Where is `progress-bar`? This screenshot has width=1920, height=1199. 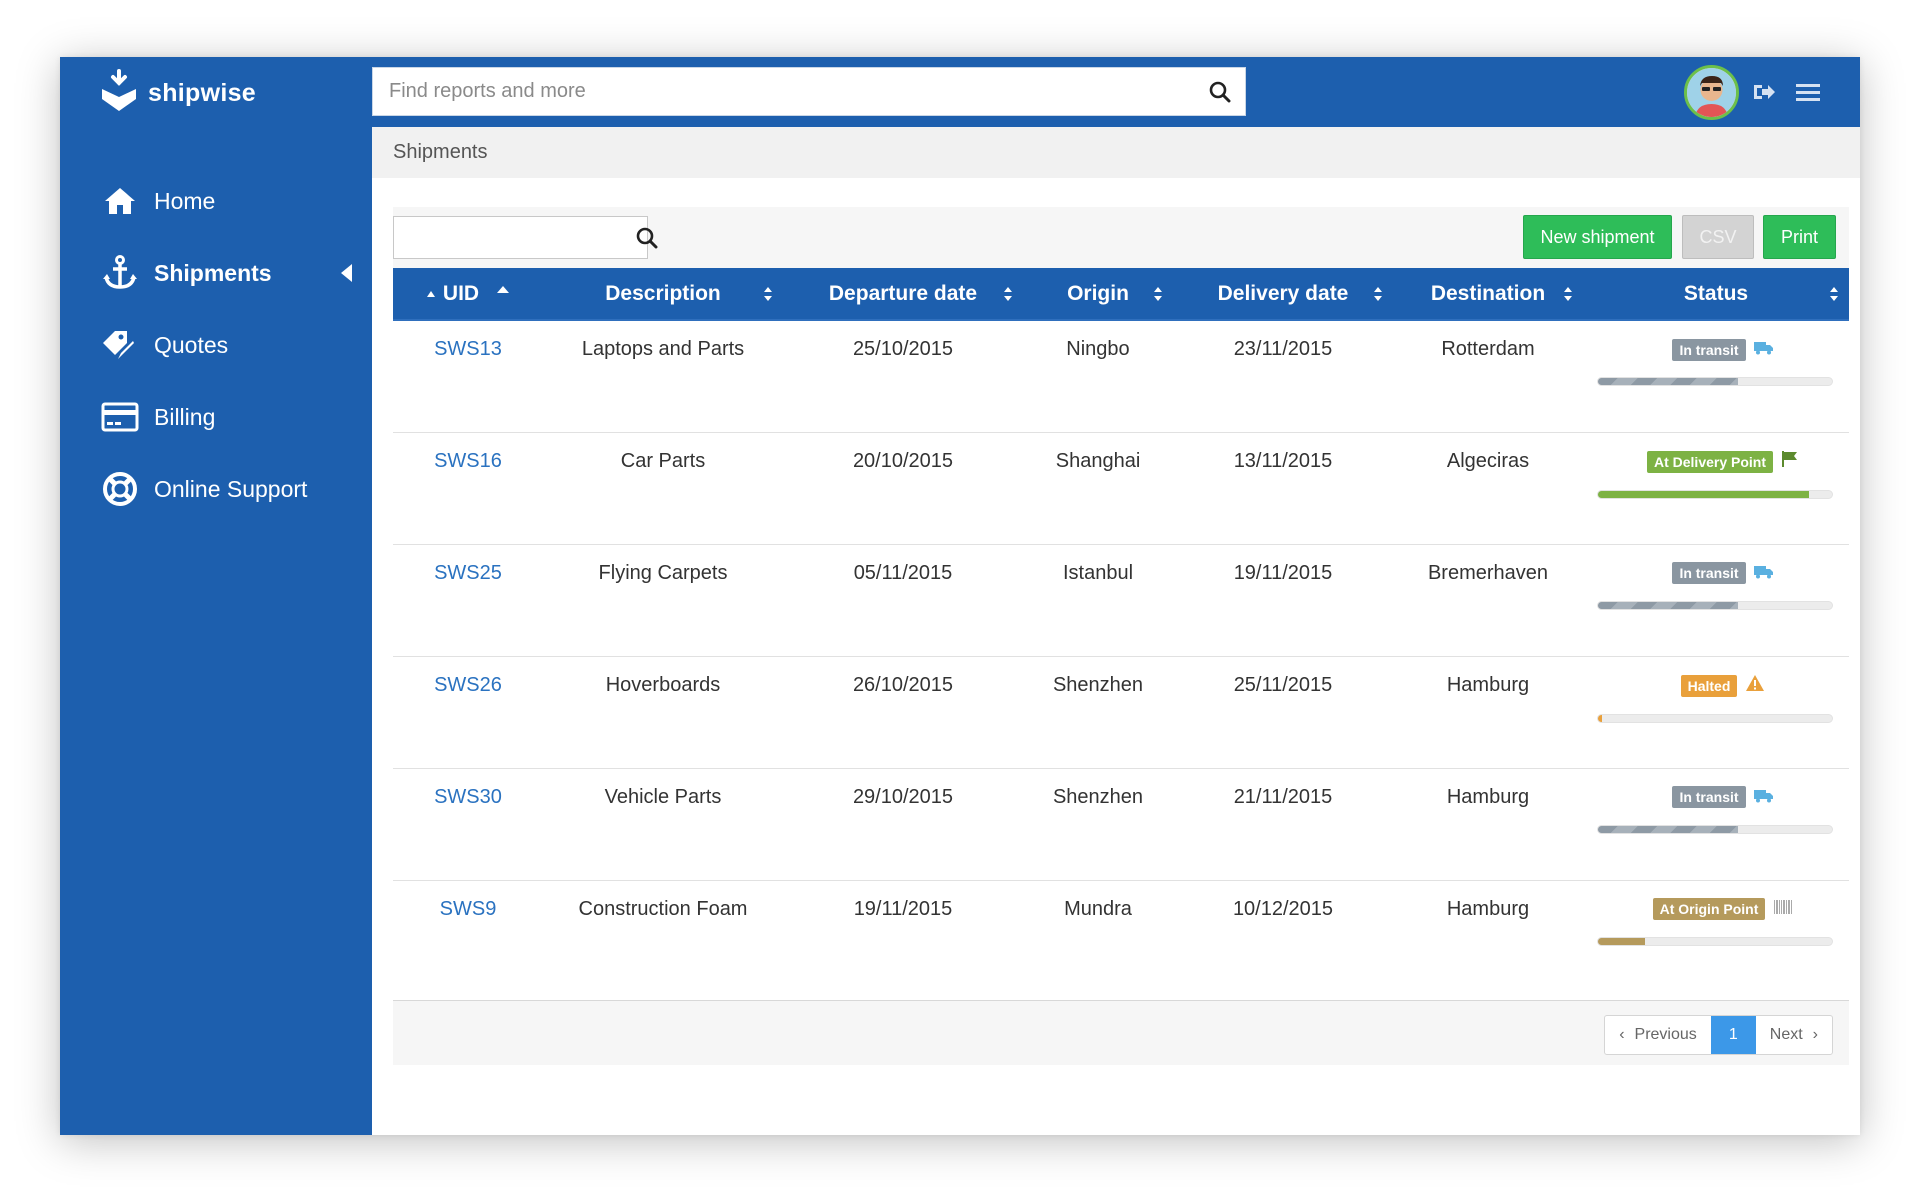
progress-bar is located at coordinates (1715, 494).